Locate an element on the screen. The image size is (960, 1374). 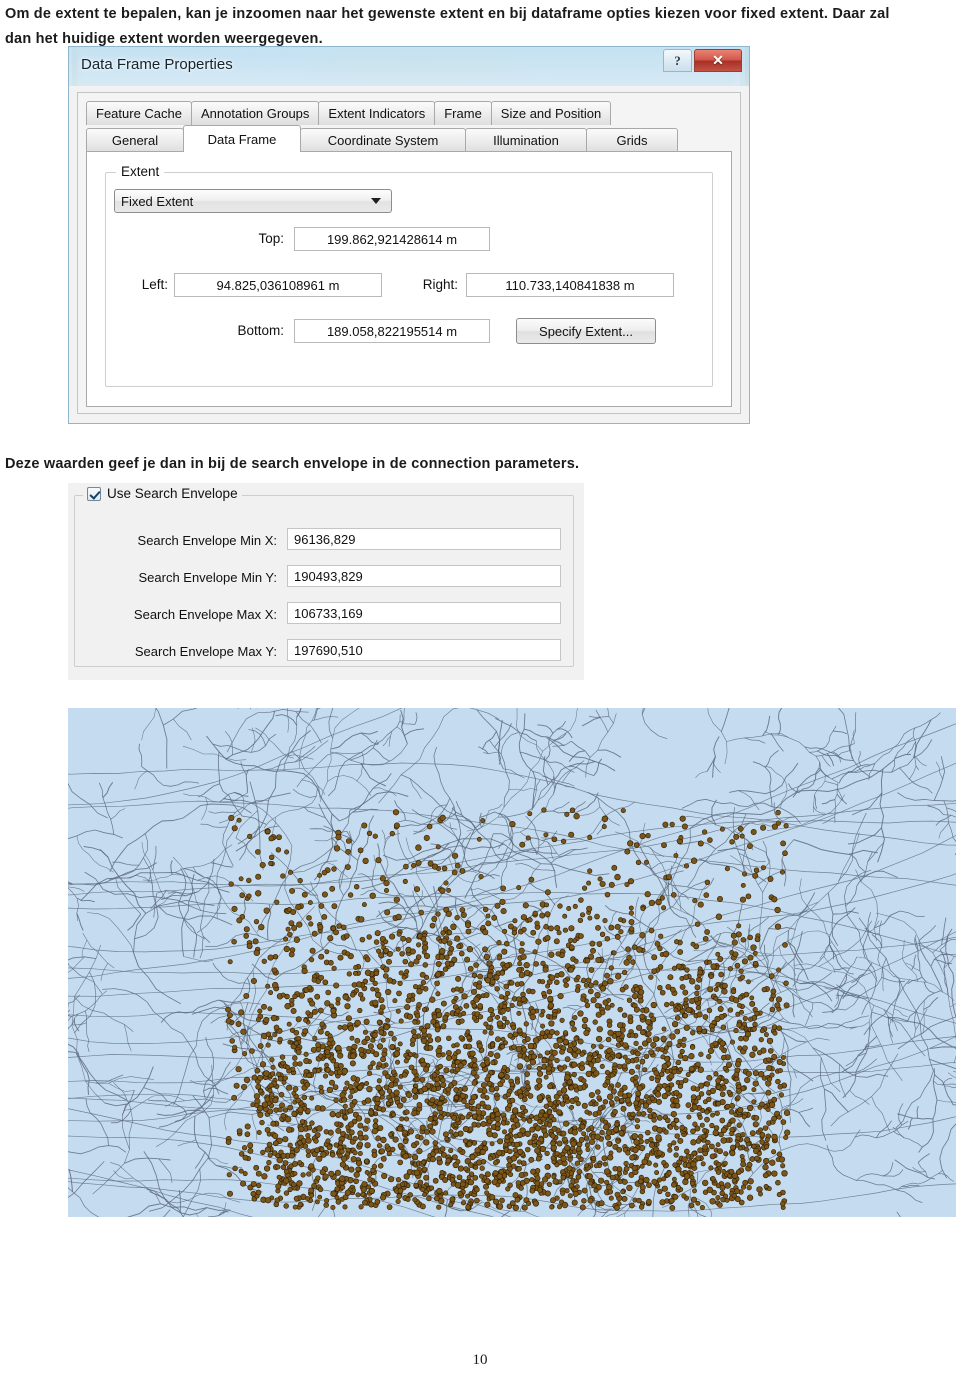
chevron-down-icon is located at coordinates (376, 201).